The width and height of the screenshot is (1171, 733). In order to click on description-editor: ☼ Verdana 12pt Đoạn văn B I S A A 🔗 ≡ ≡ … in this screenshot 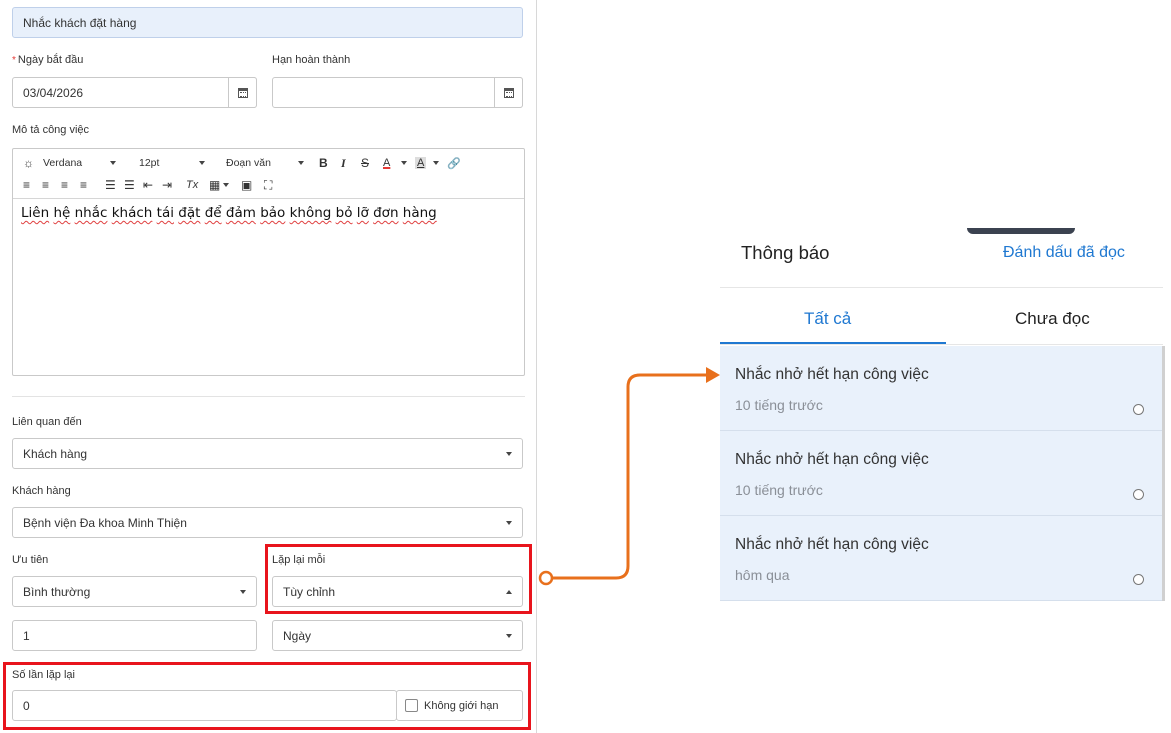, I will do `click(268, 262)`.